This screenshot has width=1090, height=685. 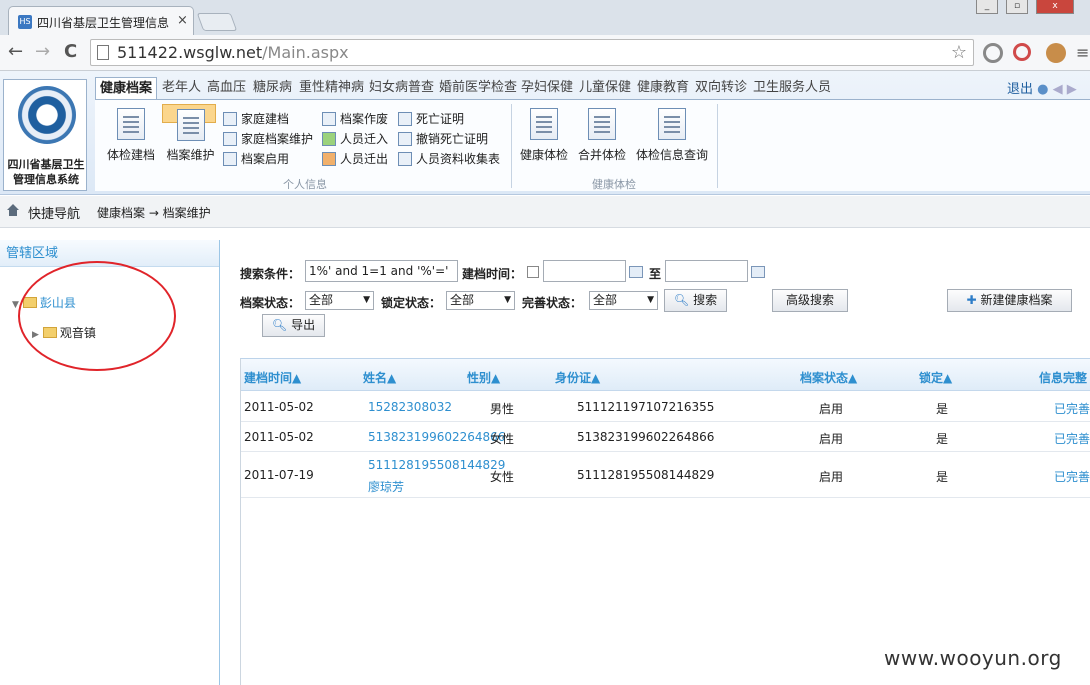 I want to click on logo-text-line2: 管理信息系统, so click(x=46, y=179).